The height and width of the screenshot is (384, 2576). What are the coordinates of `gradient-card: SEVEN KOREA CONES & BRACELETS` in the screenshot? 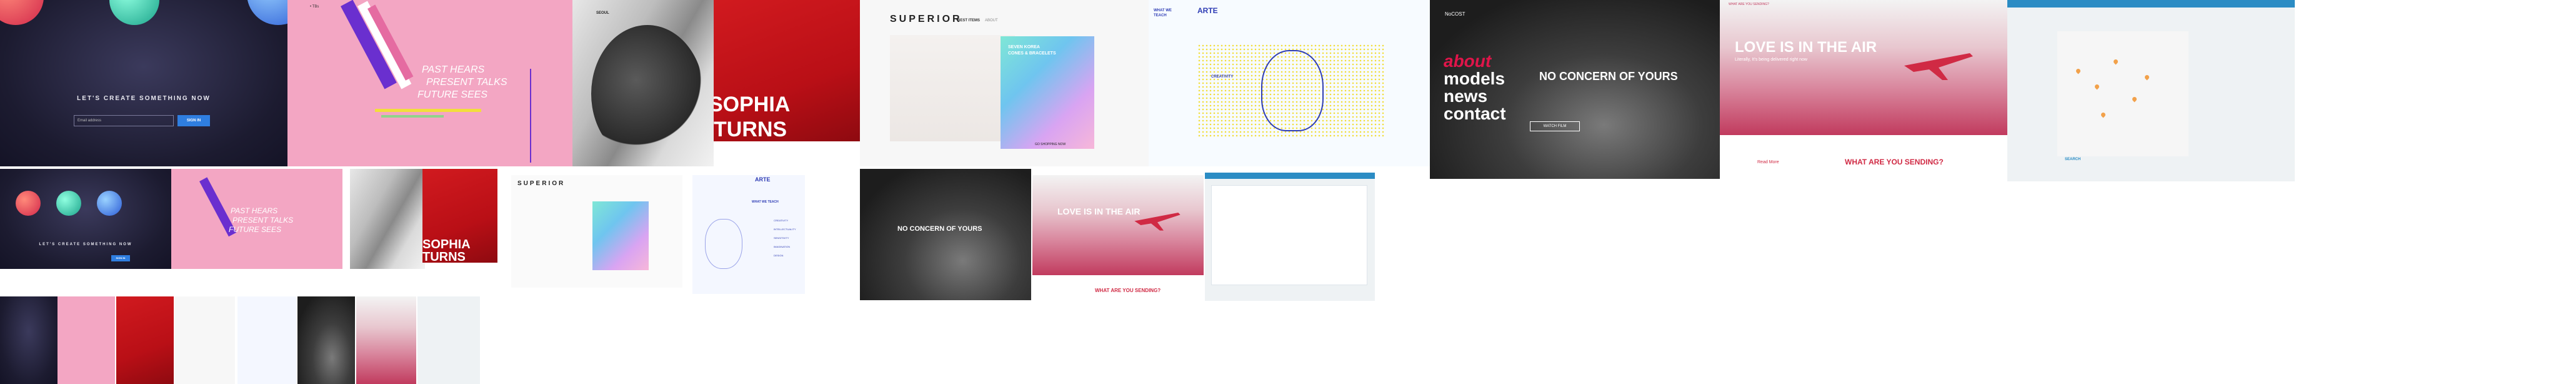 It's located at (1047, 92).